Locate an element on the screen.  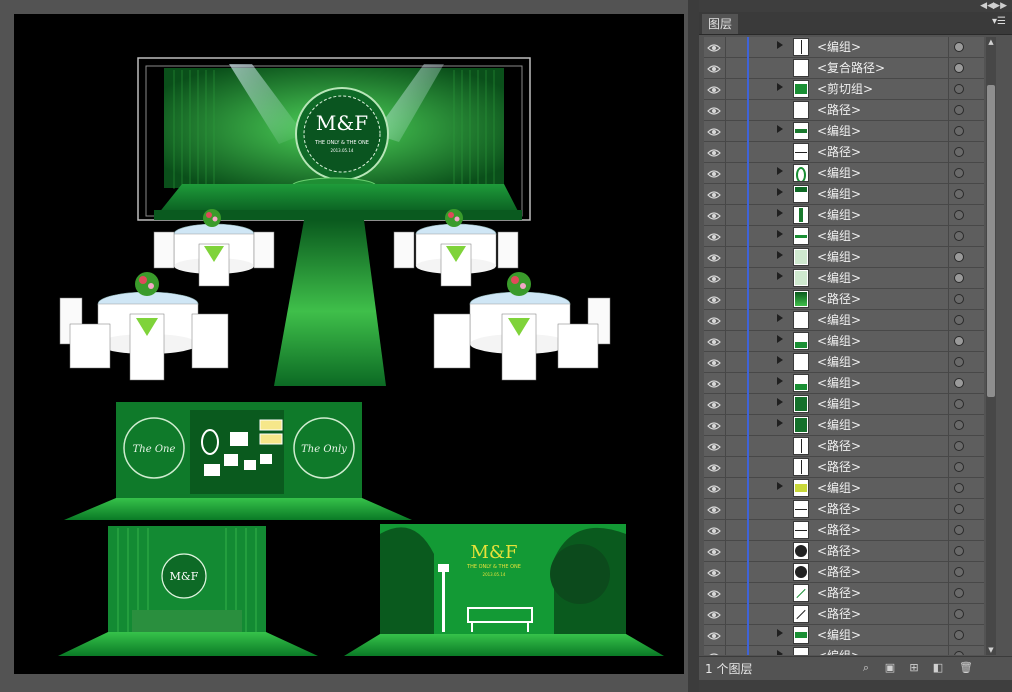
scroll-down-arrow-icon: ▼ is located at coordinates (991, 650).